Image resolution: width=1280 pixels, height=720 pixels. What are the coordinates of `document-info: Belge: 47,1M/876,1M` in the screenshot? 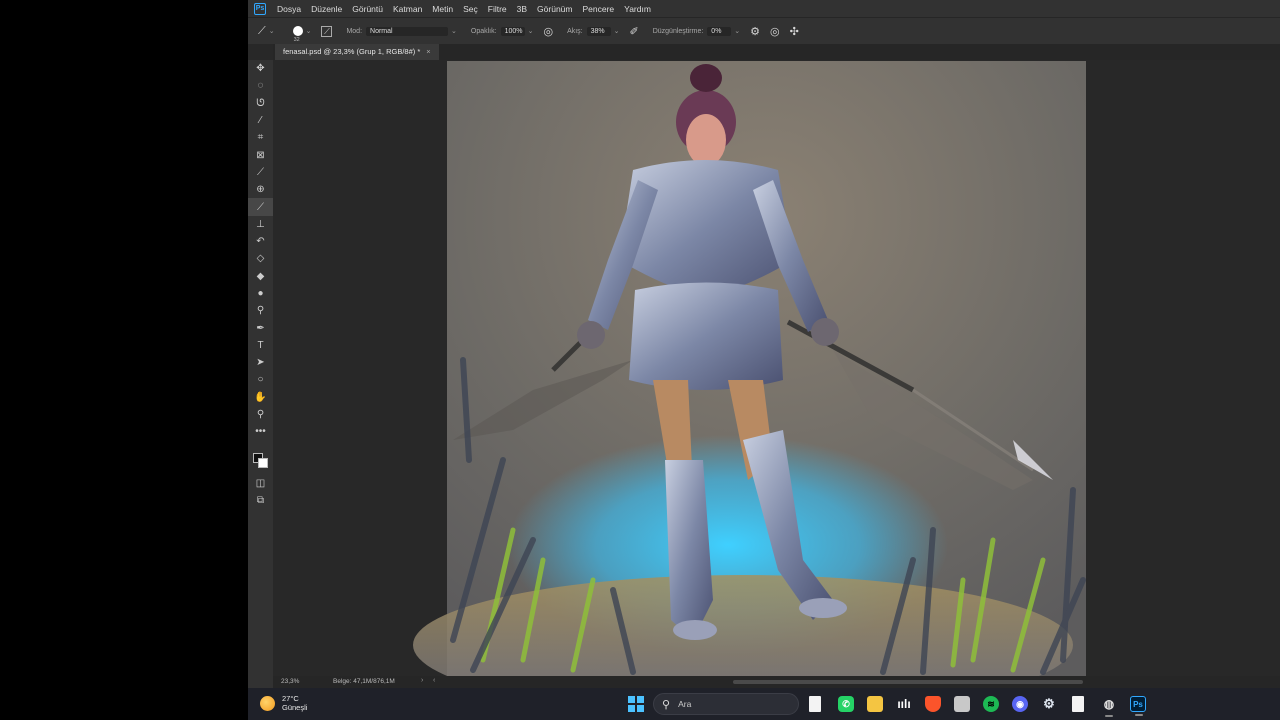 It's located at (364, 681).